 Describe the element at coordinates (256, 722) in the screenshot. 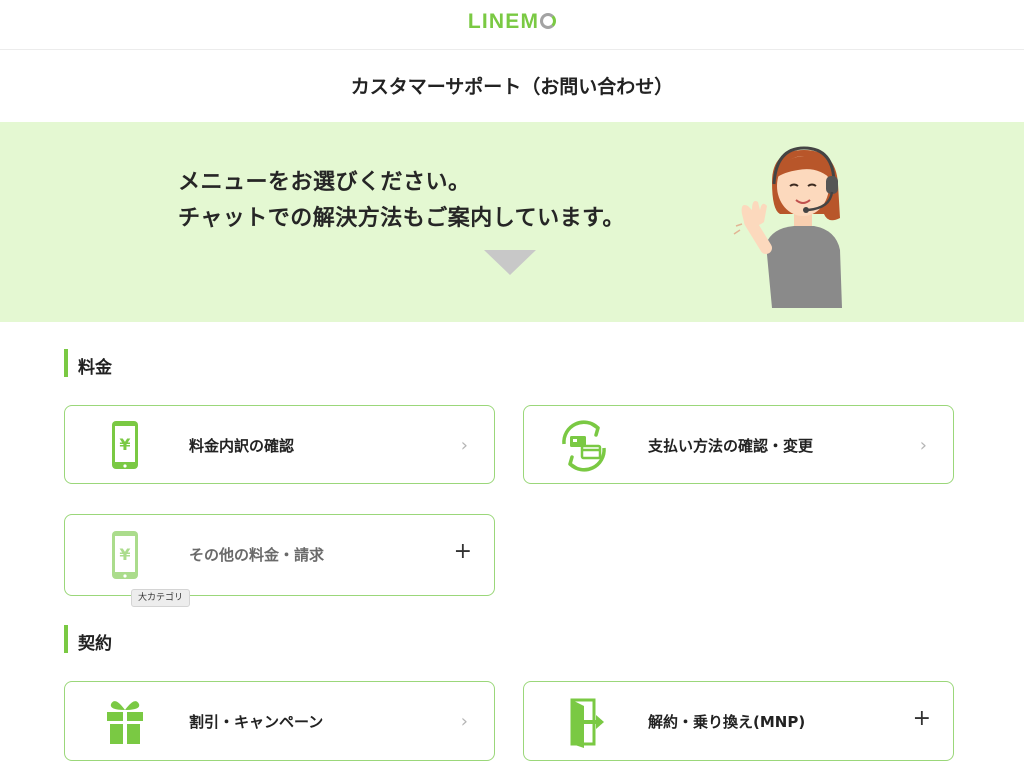

I see `card-label: 割引・キャンペーン` at that location.